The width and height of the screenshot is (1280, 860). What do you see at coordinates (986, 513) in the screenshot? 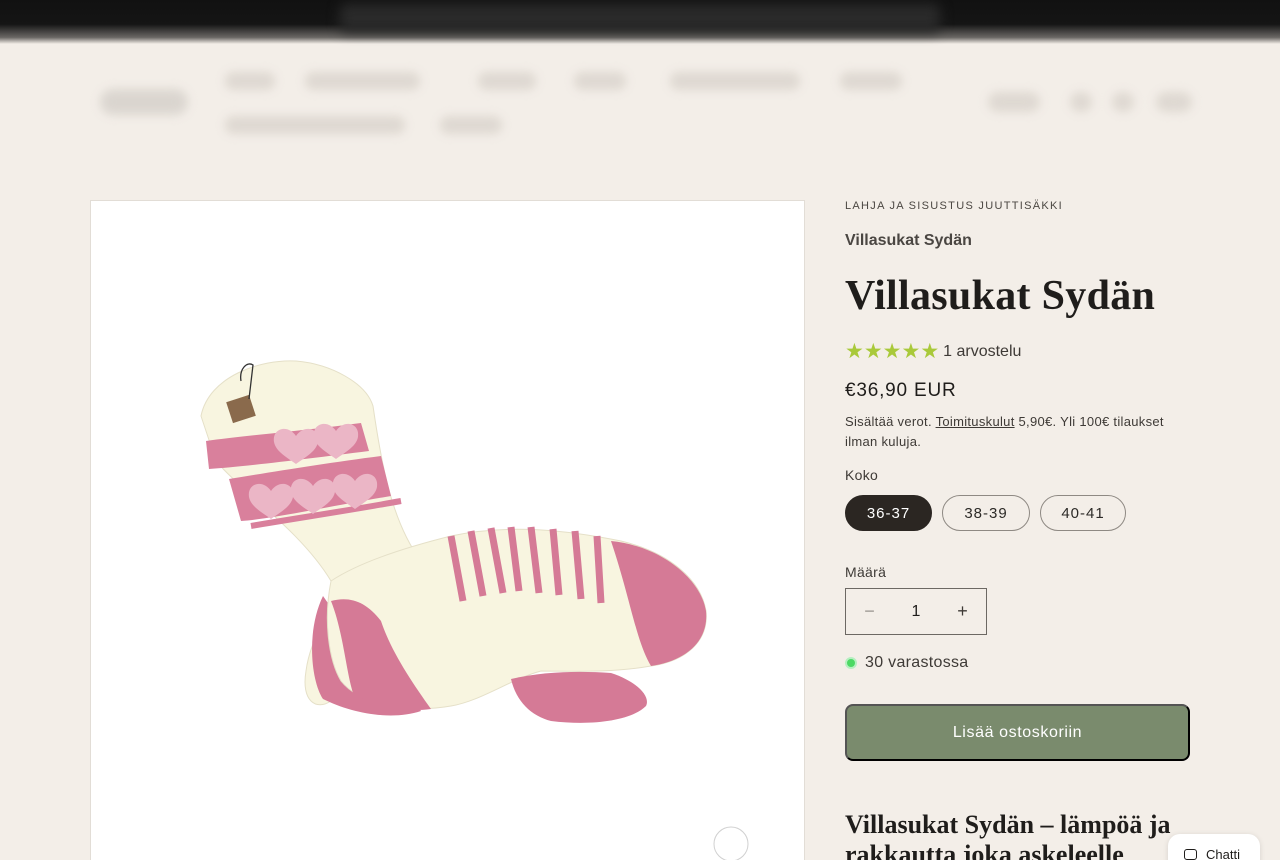
I see `size-option-38-39: 38-39` at bounding box center [986, 513].